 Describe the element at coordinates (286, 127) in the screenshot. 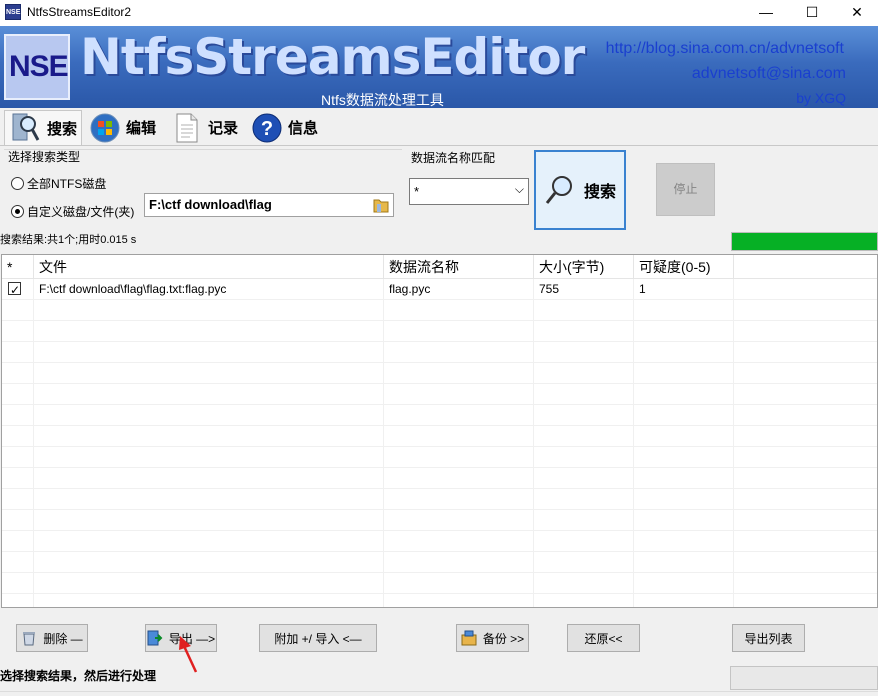

I see `tab-info: ? 信息` at that location.